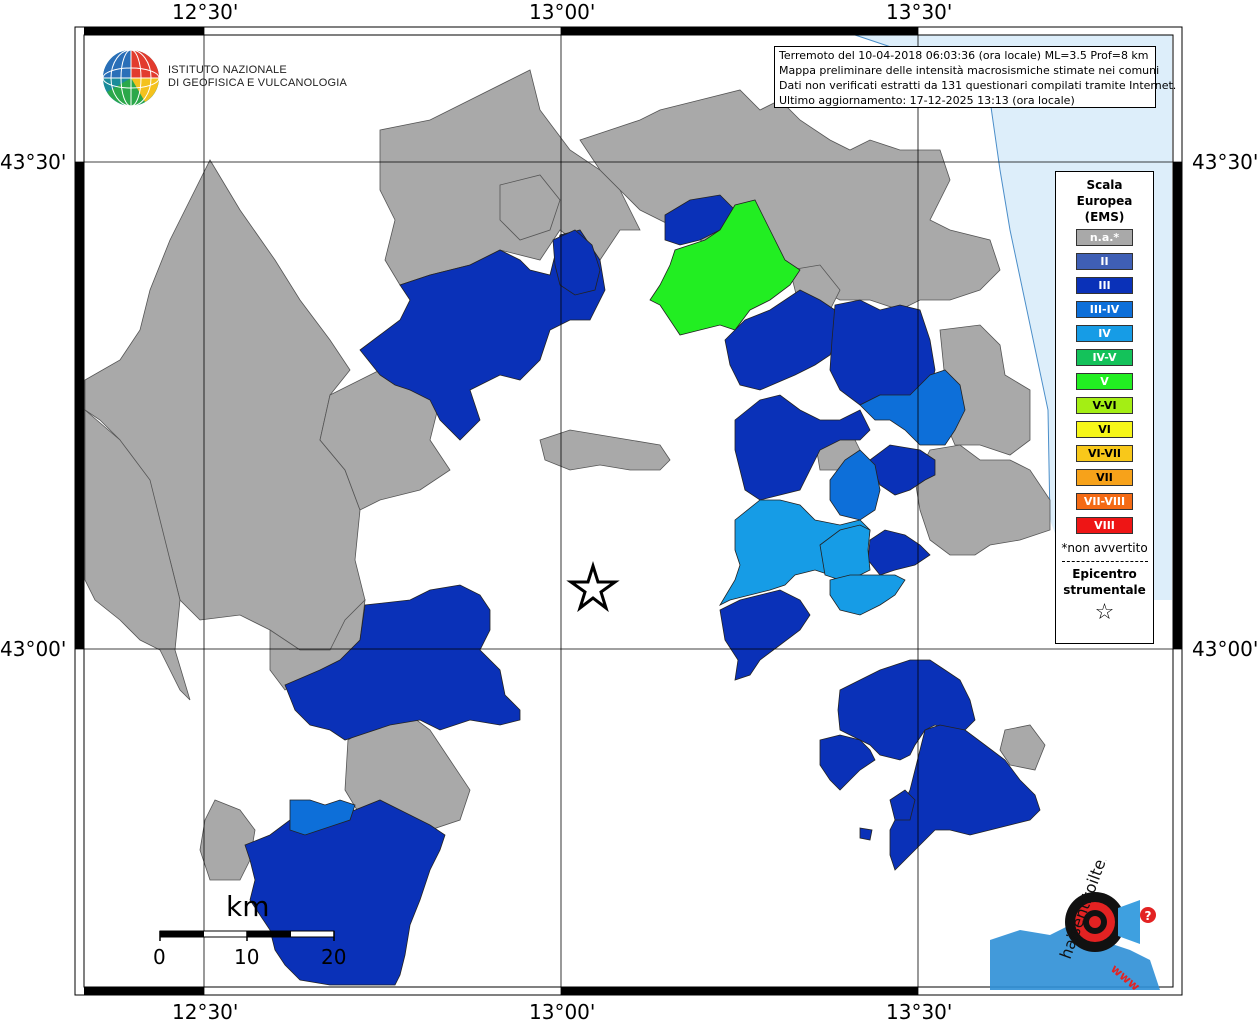 Image resolution: width=1257 pixels, height=1024 pixels. Describe the element at coordinates (562, 1012) in the screenshot. I see `lon-label-bottom-2: 13°00'` at that location.